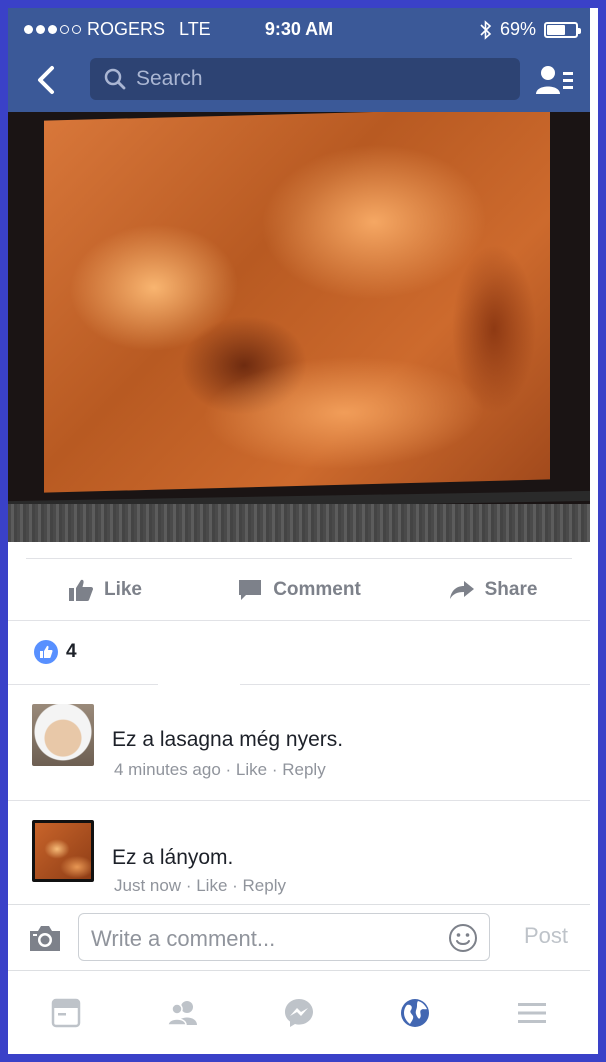 The height and width of the screenshot is (1062, 606). What do you see at coordinates (45, 938) in the screenshot?
I see `camera-icon` at bounding box center [45, 938].